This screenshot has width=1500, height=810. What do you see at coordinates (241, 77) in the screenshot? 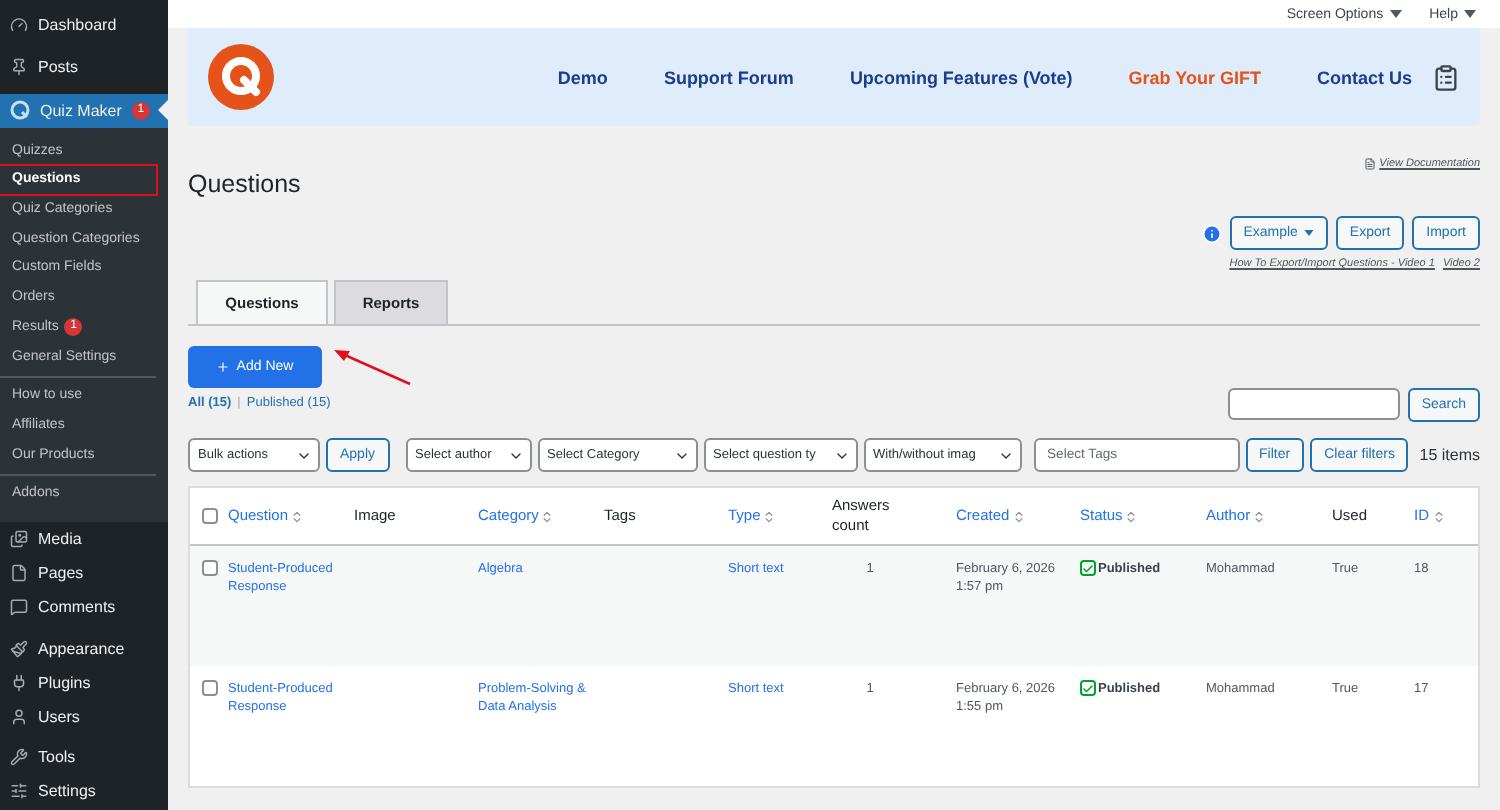
I see `logo-icon` at bounding box center [241, 77].